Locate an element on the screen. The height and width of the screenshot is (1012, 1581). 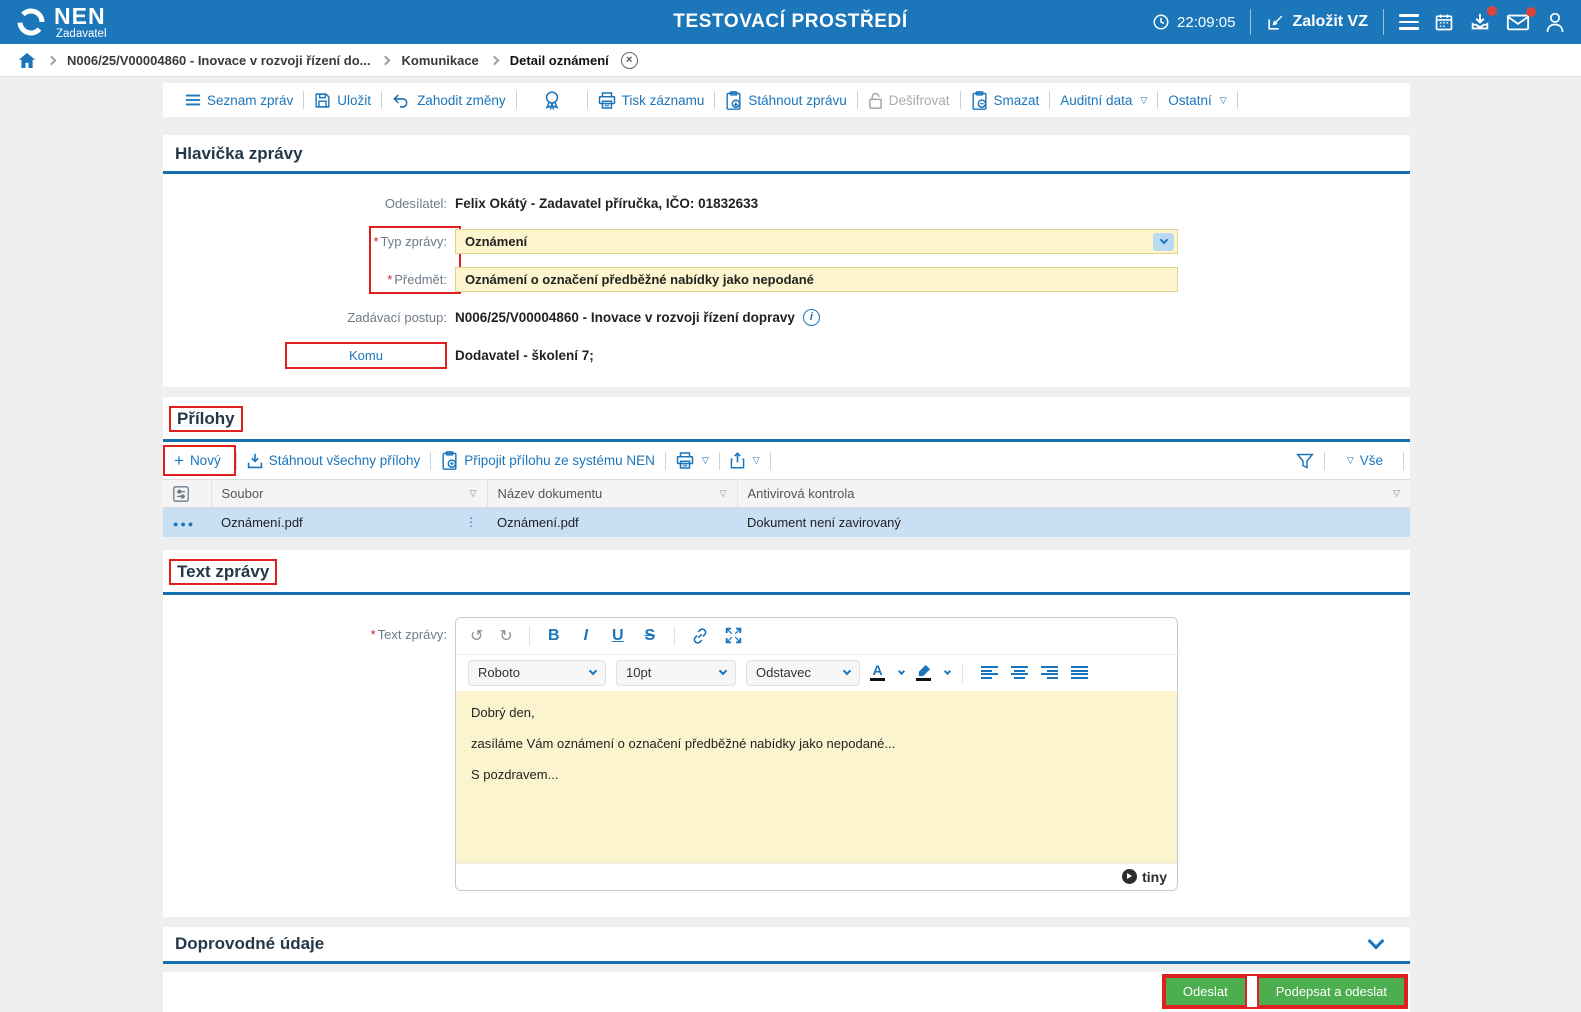
downloads-button is located at coordinates (1483, 19).